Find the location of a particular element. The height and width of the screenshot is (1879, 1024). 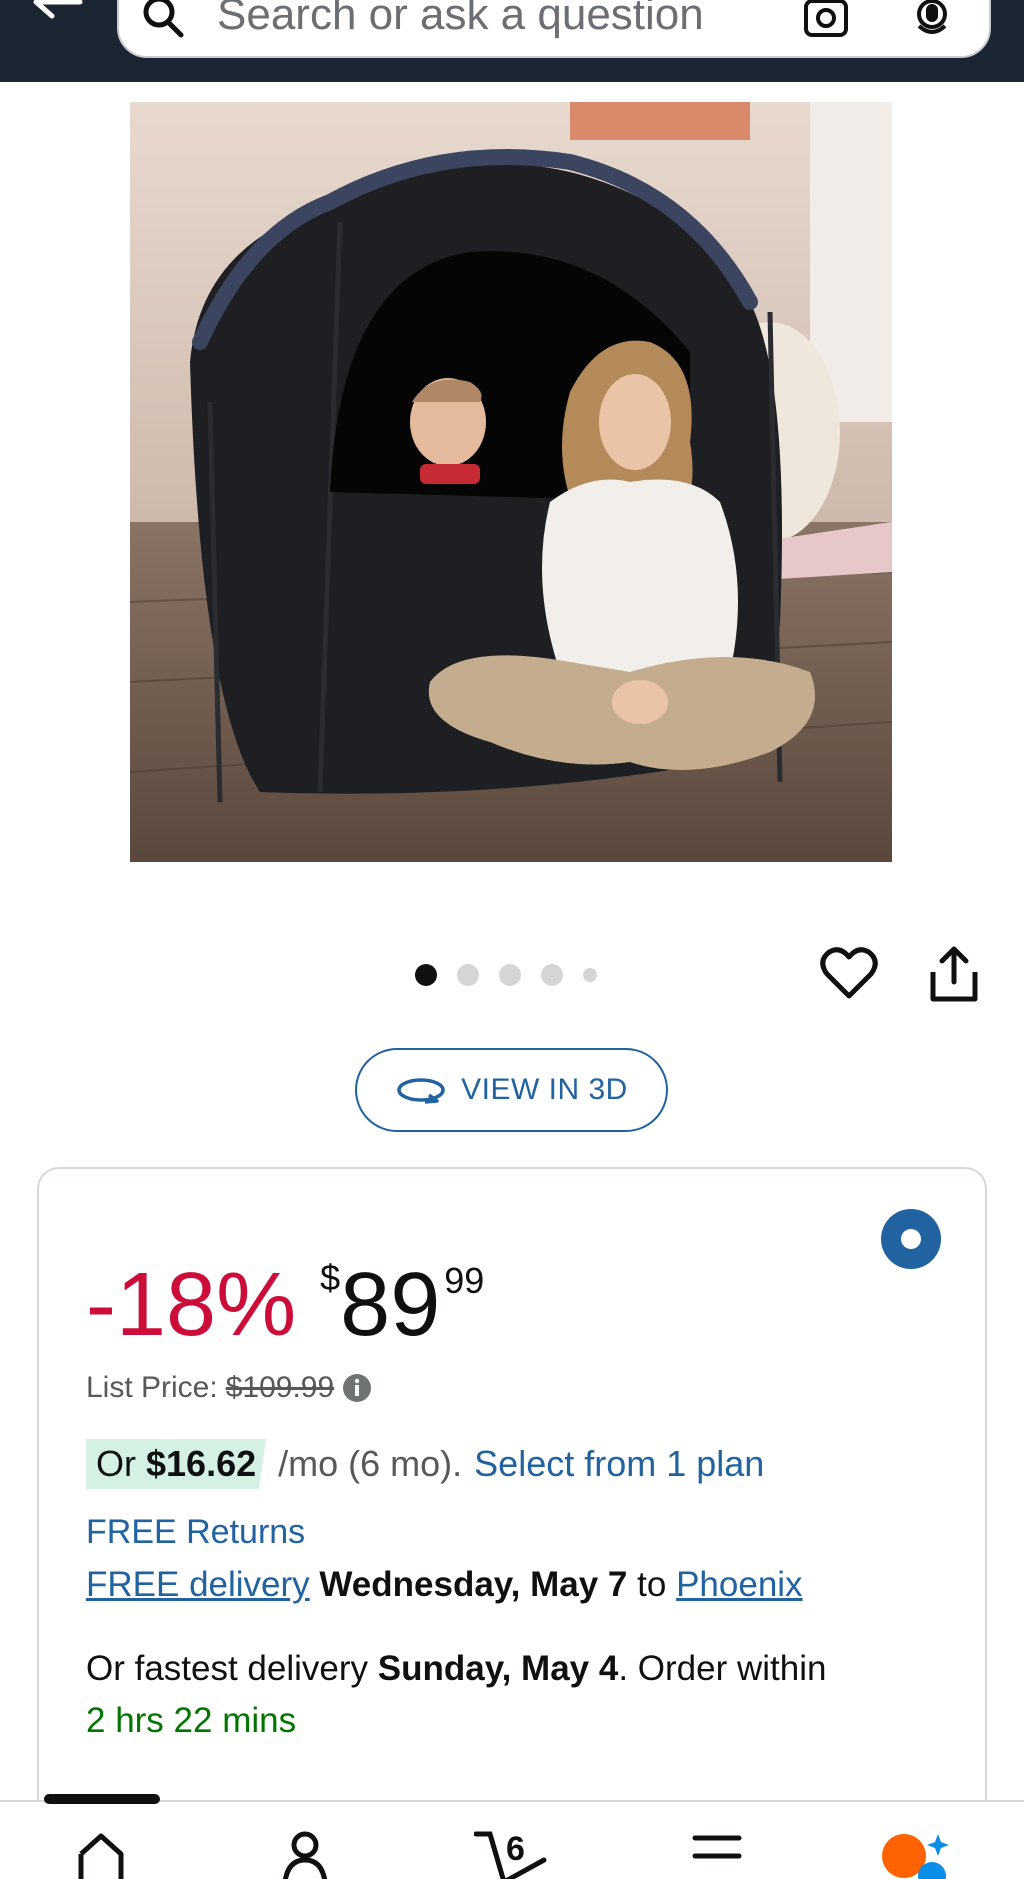

bottom-navigation: 6 is located at coordinates (512, 1836).